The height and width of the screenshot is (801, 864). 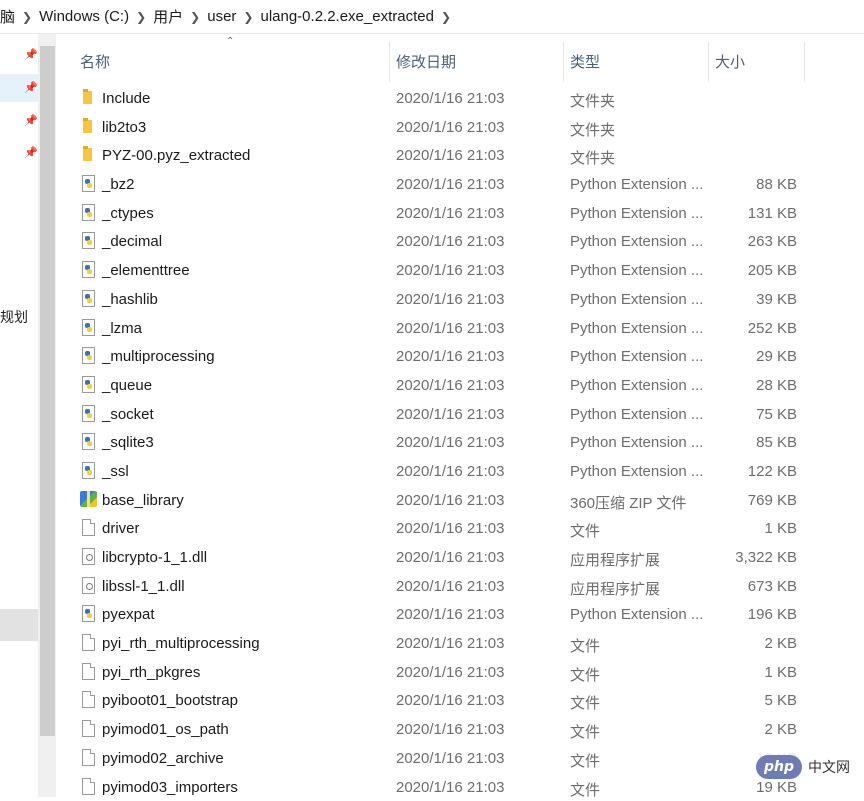 I want to click on column-header-row: ⌃ 名称 修改日期 类型 大小, so click(x=461, y=59).